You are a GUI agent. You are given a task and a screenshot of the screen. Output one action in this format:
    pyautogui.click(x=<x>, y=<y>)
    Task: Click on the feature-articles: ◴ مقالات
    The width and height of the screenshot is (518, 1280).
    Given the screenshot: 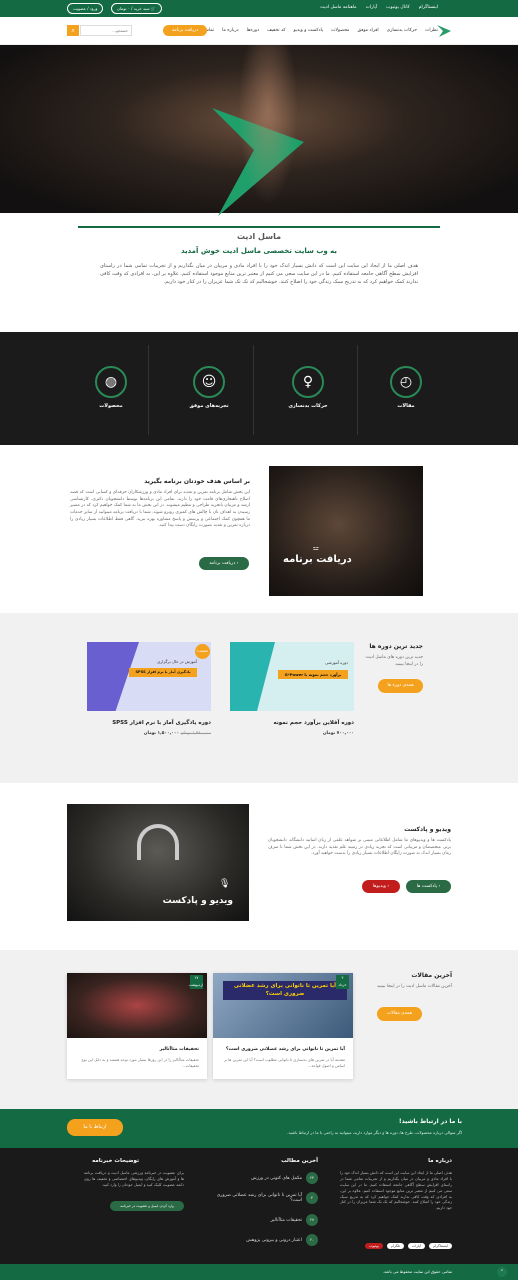 What is the action you would take?
    pyautogui.click(x=406, y=387)
    